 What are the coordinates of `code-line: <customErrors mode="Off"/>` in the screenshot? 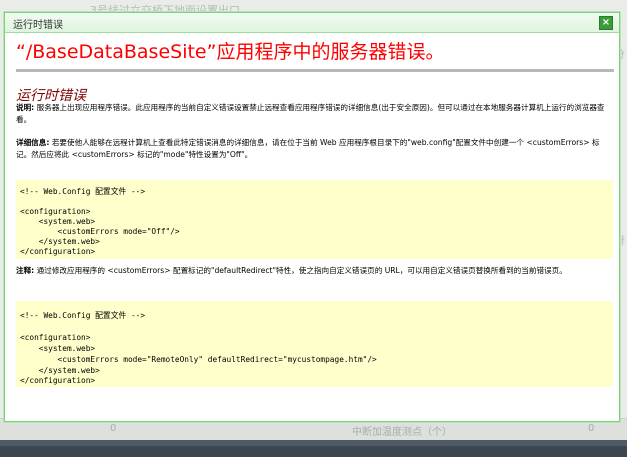 It's located at (100, 231).